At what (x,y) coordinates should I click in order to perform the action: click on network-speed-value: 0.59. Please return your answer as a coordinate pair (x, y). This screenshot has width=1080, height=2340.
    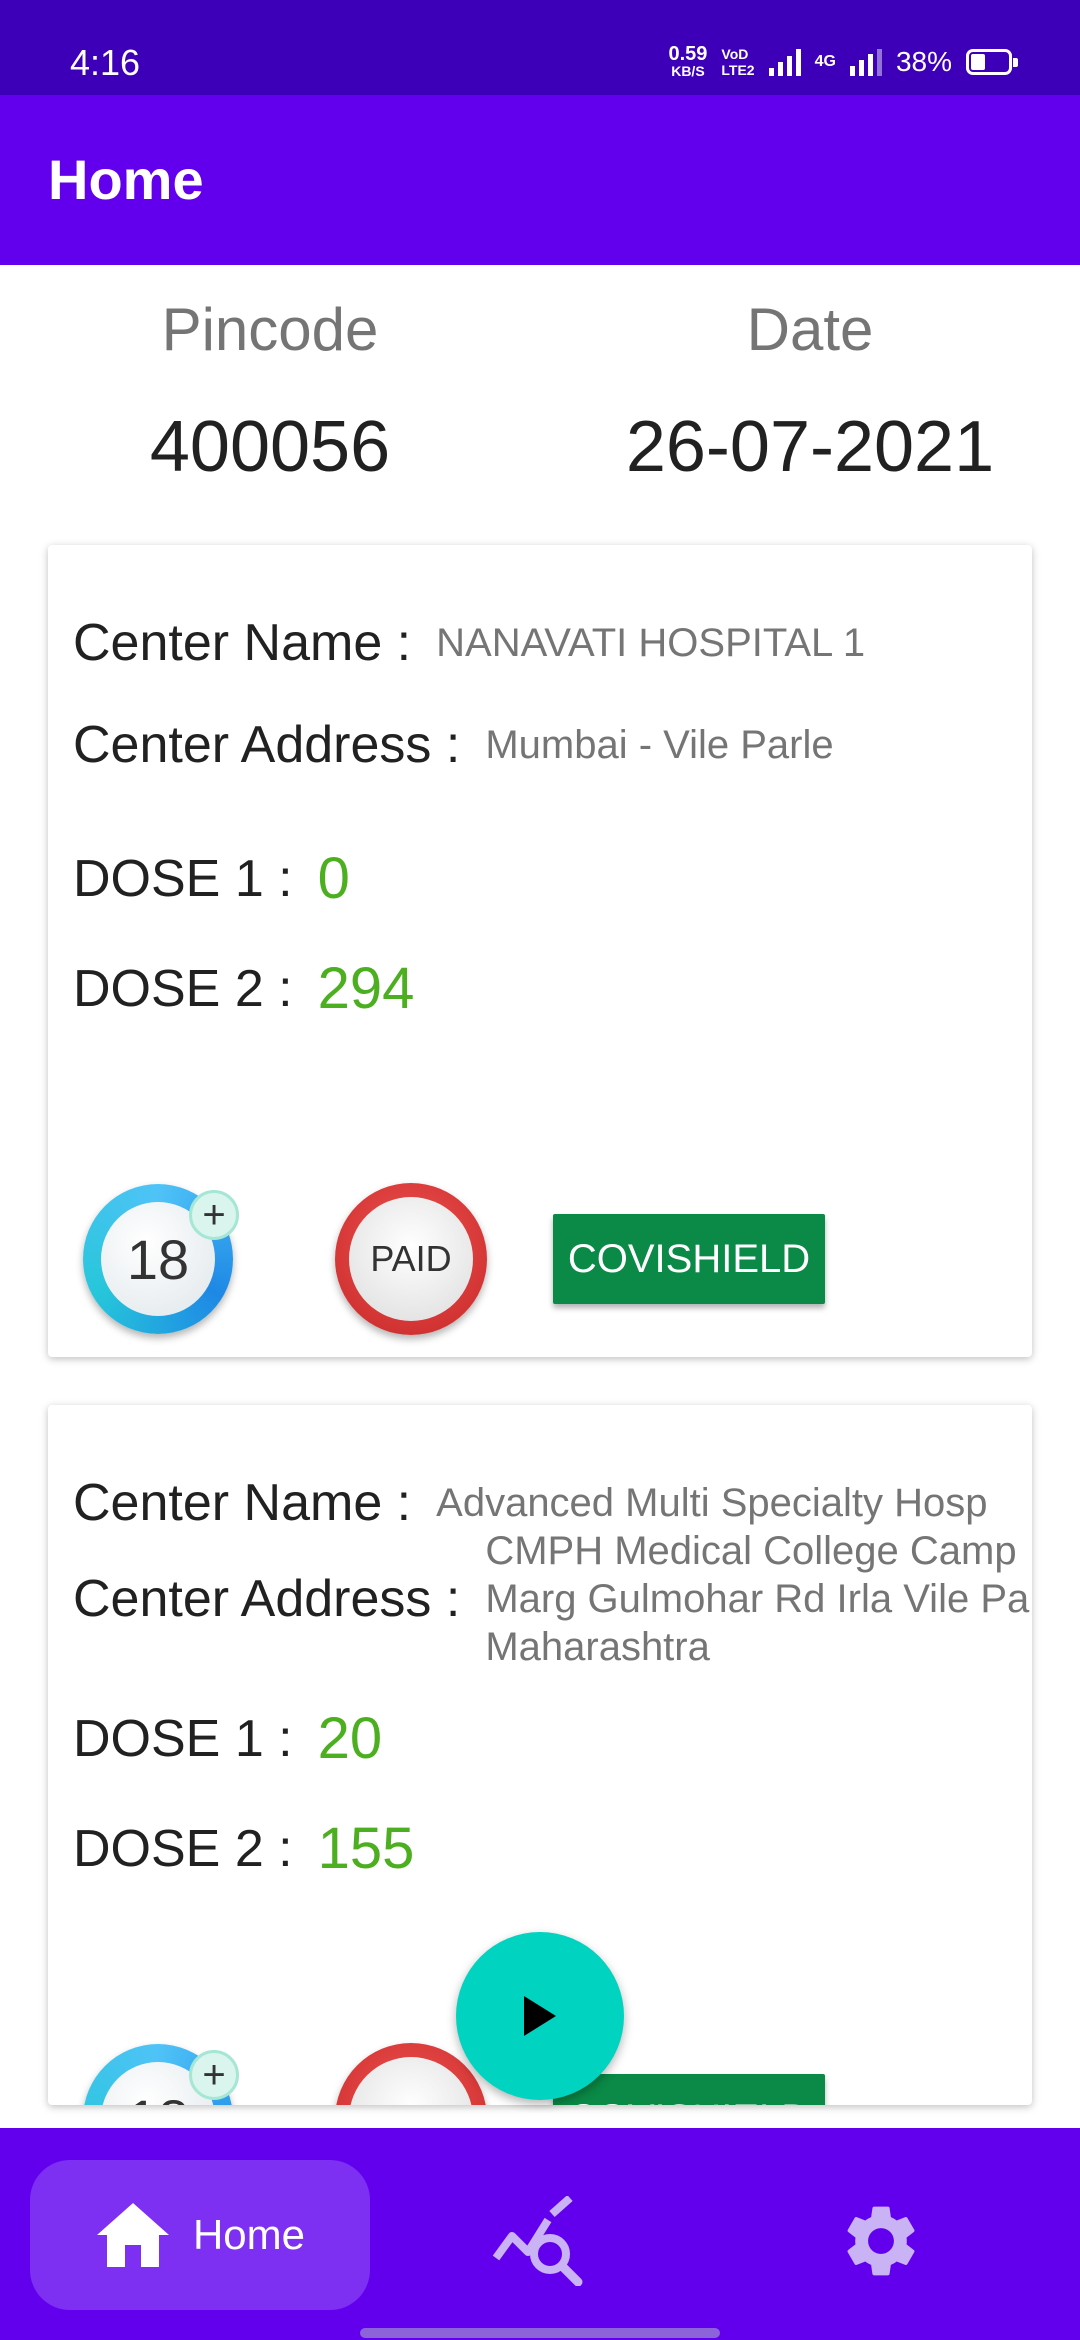
    Looking at the image, I should click on (688, 54).